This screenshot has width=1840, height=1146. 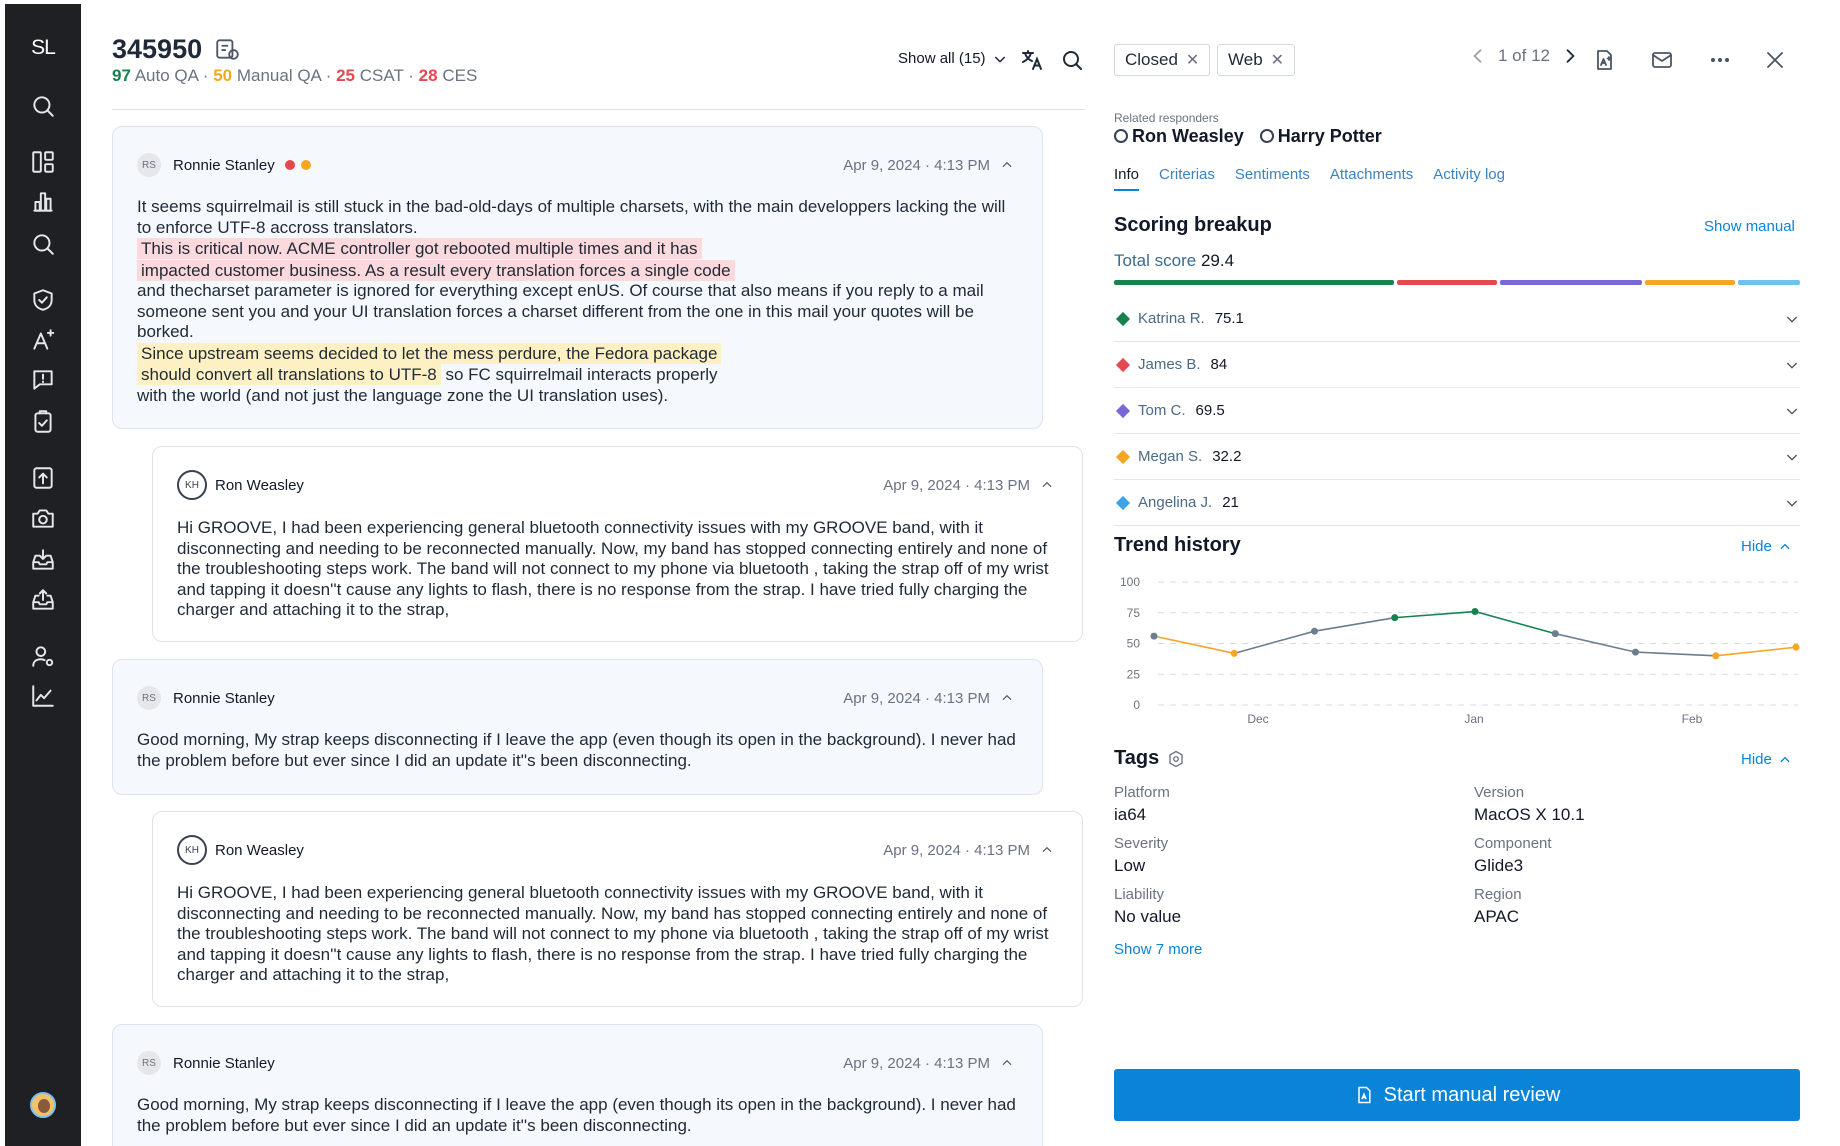 What do you see at coordinates (1171, 318) in the screenshot?
I see `scorer-name: Katrina R.` at bounding box center [1171, 318].